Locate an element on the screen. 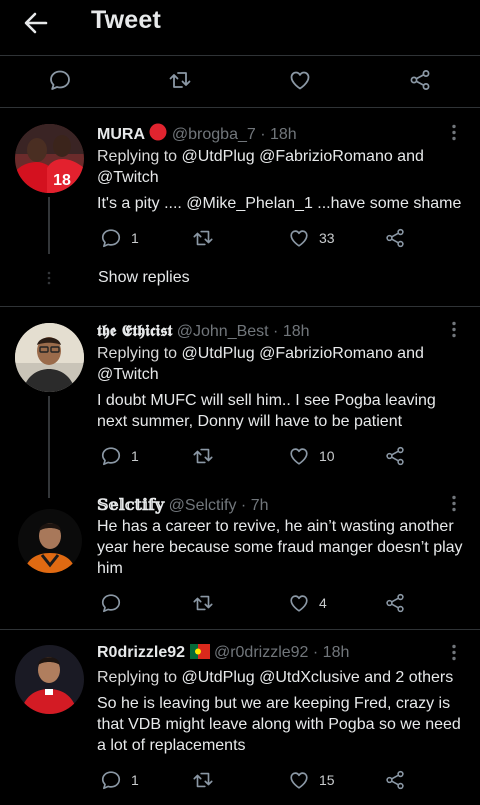  display-name: 𝕊𝕖𝕝𝕔𝕥𝕚𝕗𝕪 is located at coordinates (130, 504).